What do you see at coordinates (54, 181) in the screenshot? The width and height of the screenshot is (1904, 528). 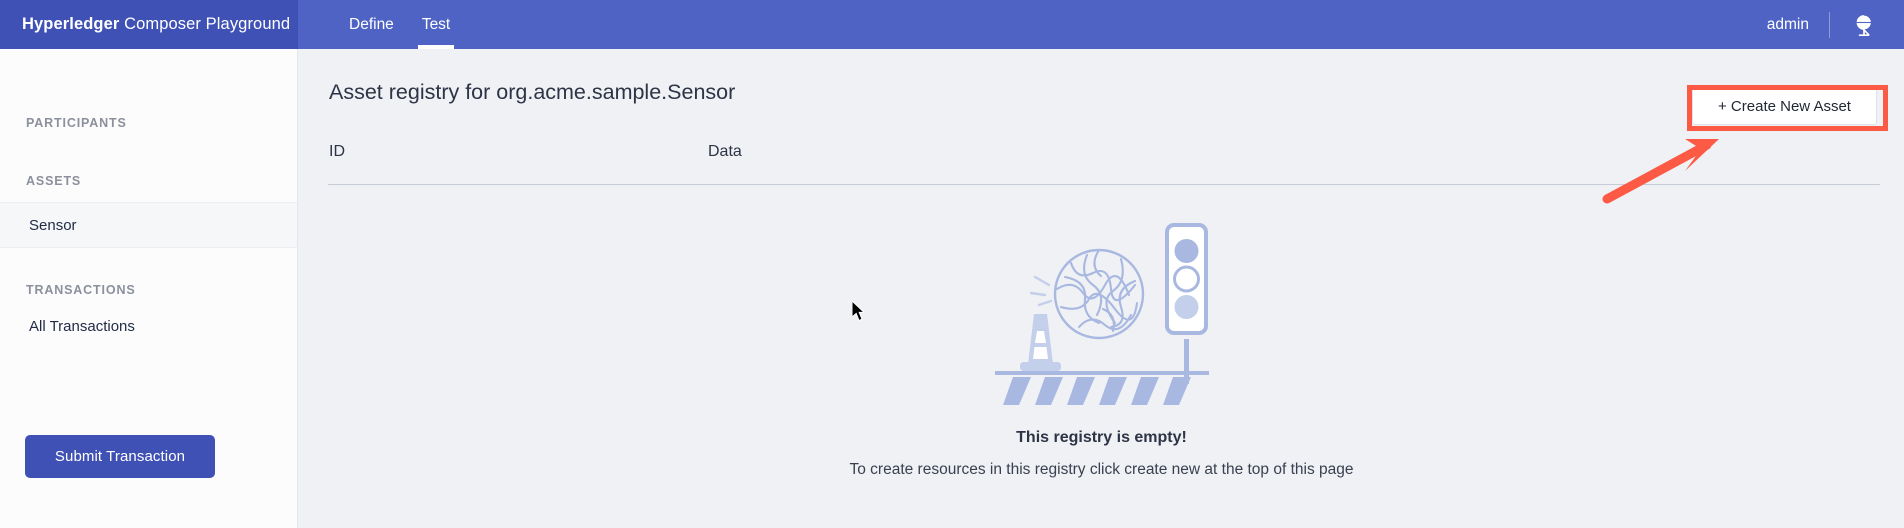 I see `sidebar-section-assets: ASSETS` at bounding box center [54, 181].